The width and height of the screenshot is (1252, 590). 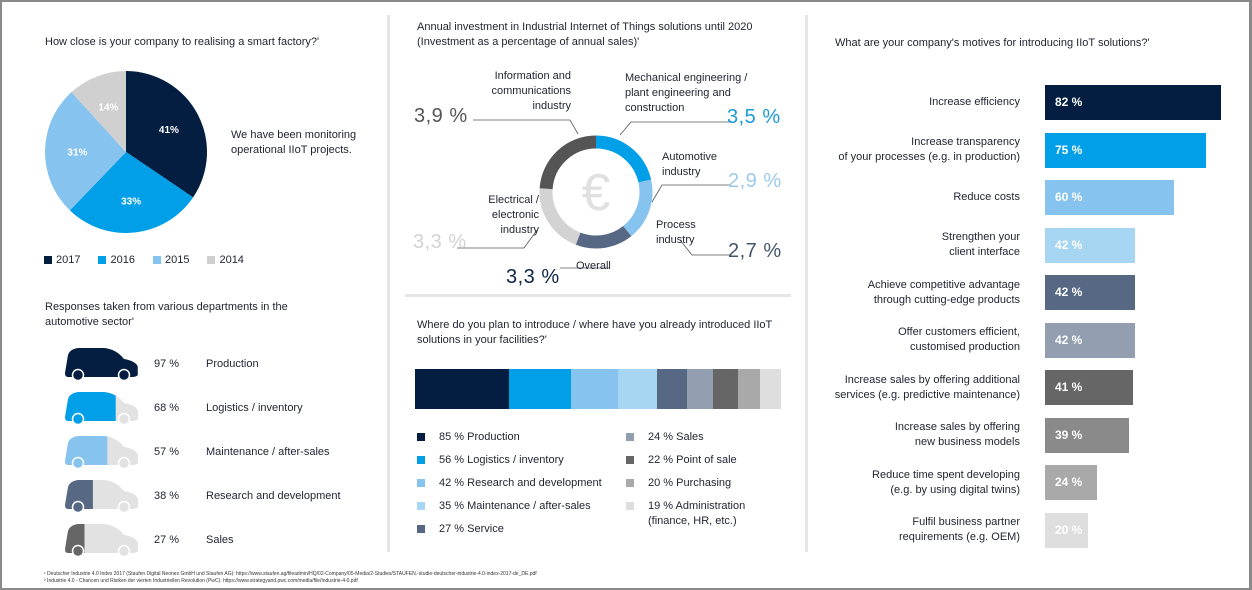 What do you see at coordinates (122, 260) in the screenshot?
I see `legend-label: 2016` at bounding box center [122, 260].